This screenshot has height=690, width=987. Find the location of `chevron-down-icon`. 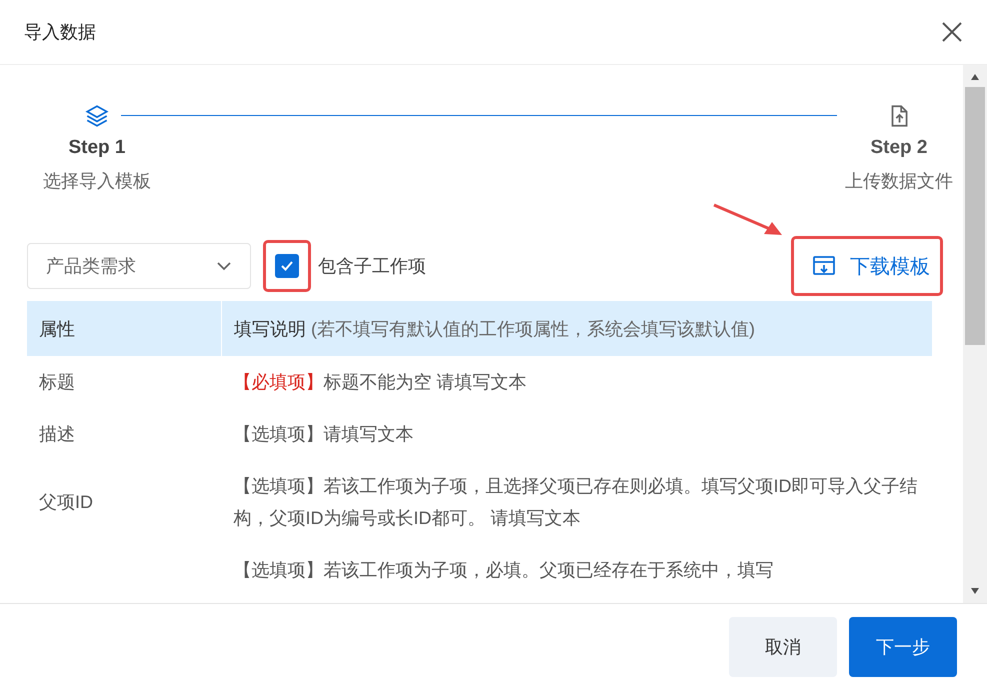

chevron-down-icon is located at coordinates (224, 266).